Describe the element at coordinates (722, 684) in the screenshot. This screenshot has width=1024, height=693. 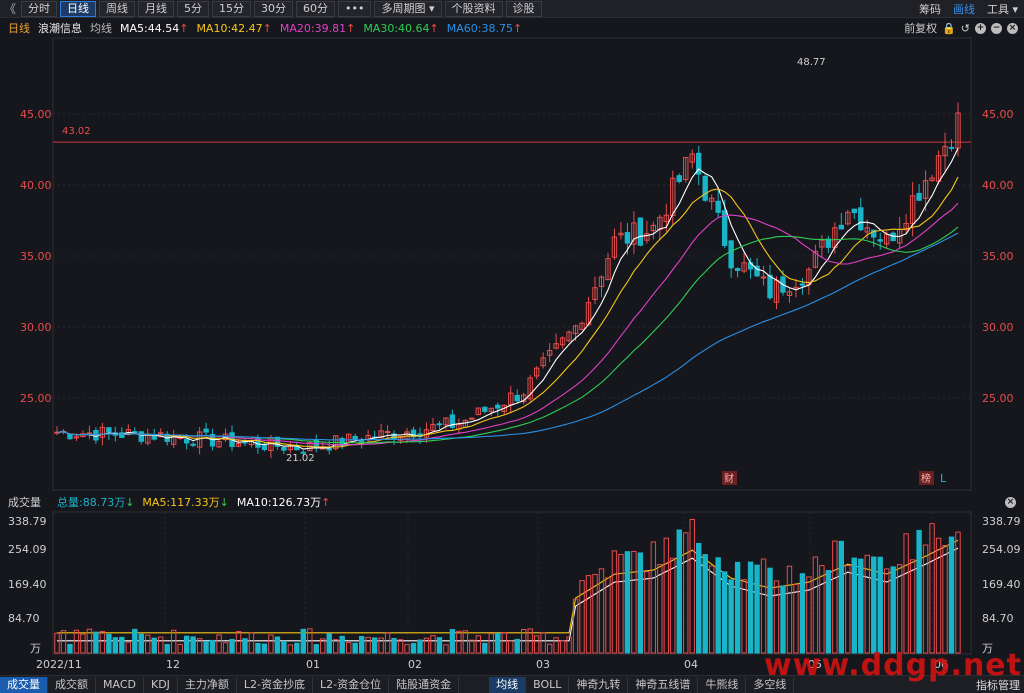
I see `tab-bull-bear: 牛熊线` at that location.